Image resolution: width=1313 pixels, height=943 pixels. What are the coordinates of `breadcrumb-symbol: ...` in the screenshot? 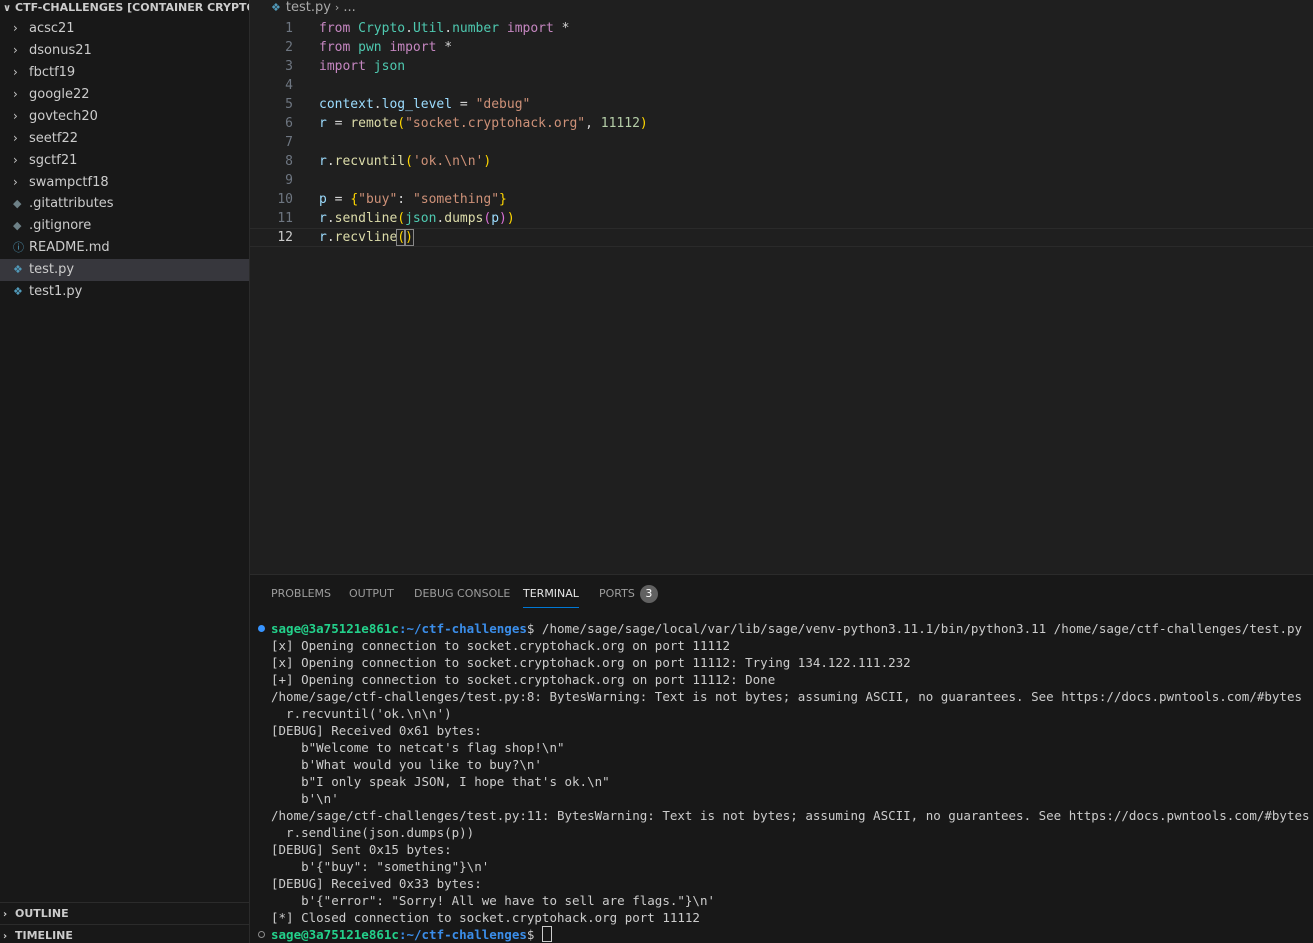 It's located at (349, 7).